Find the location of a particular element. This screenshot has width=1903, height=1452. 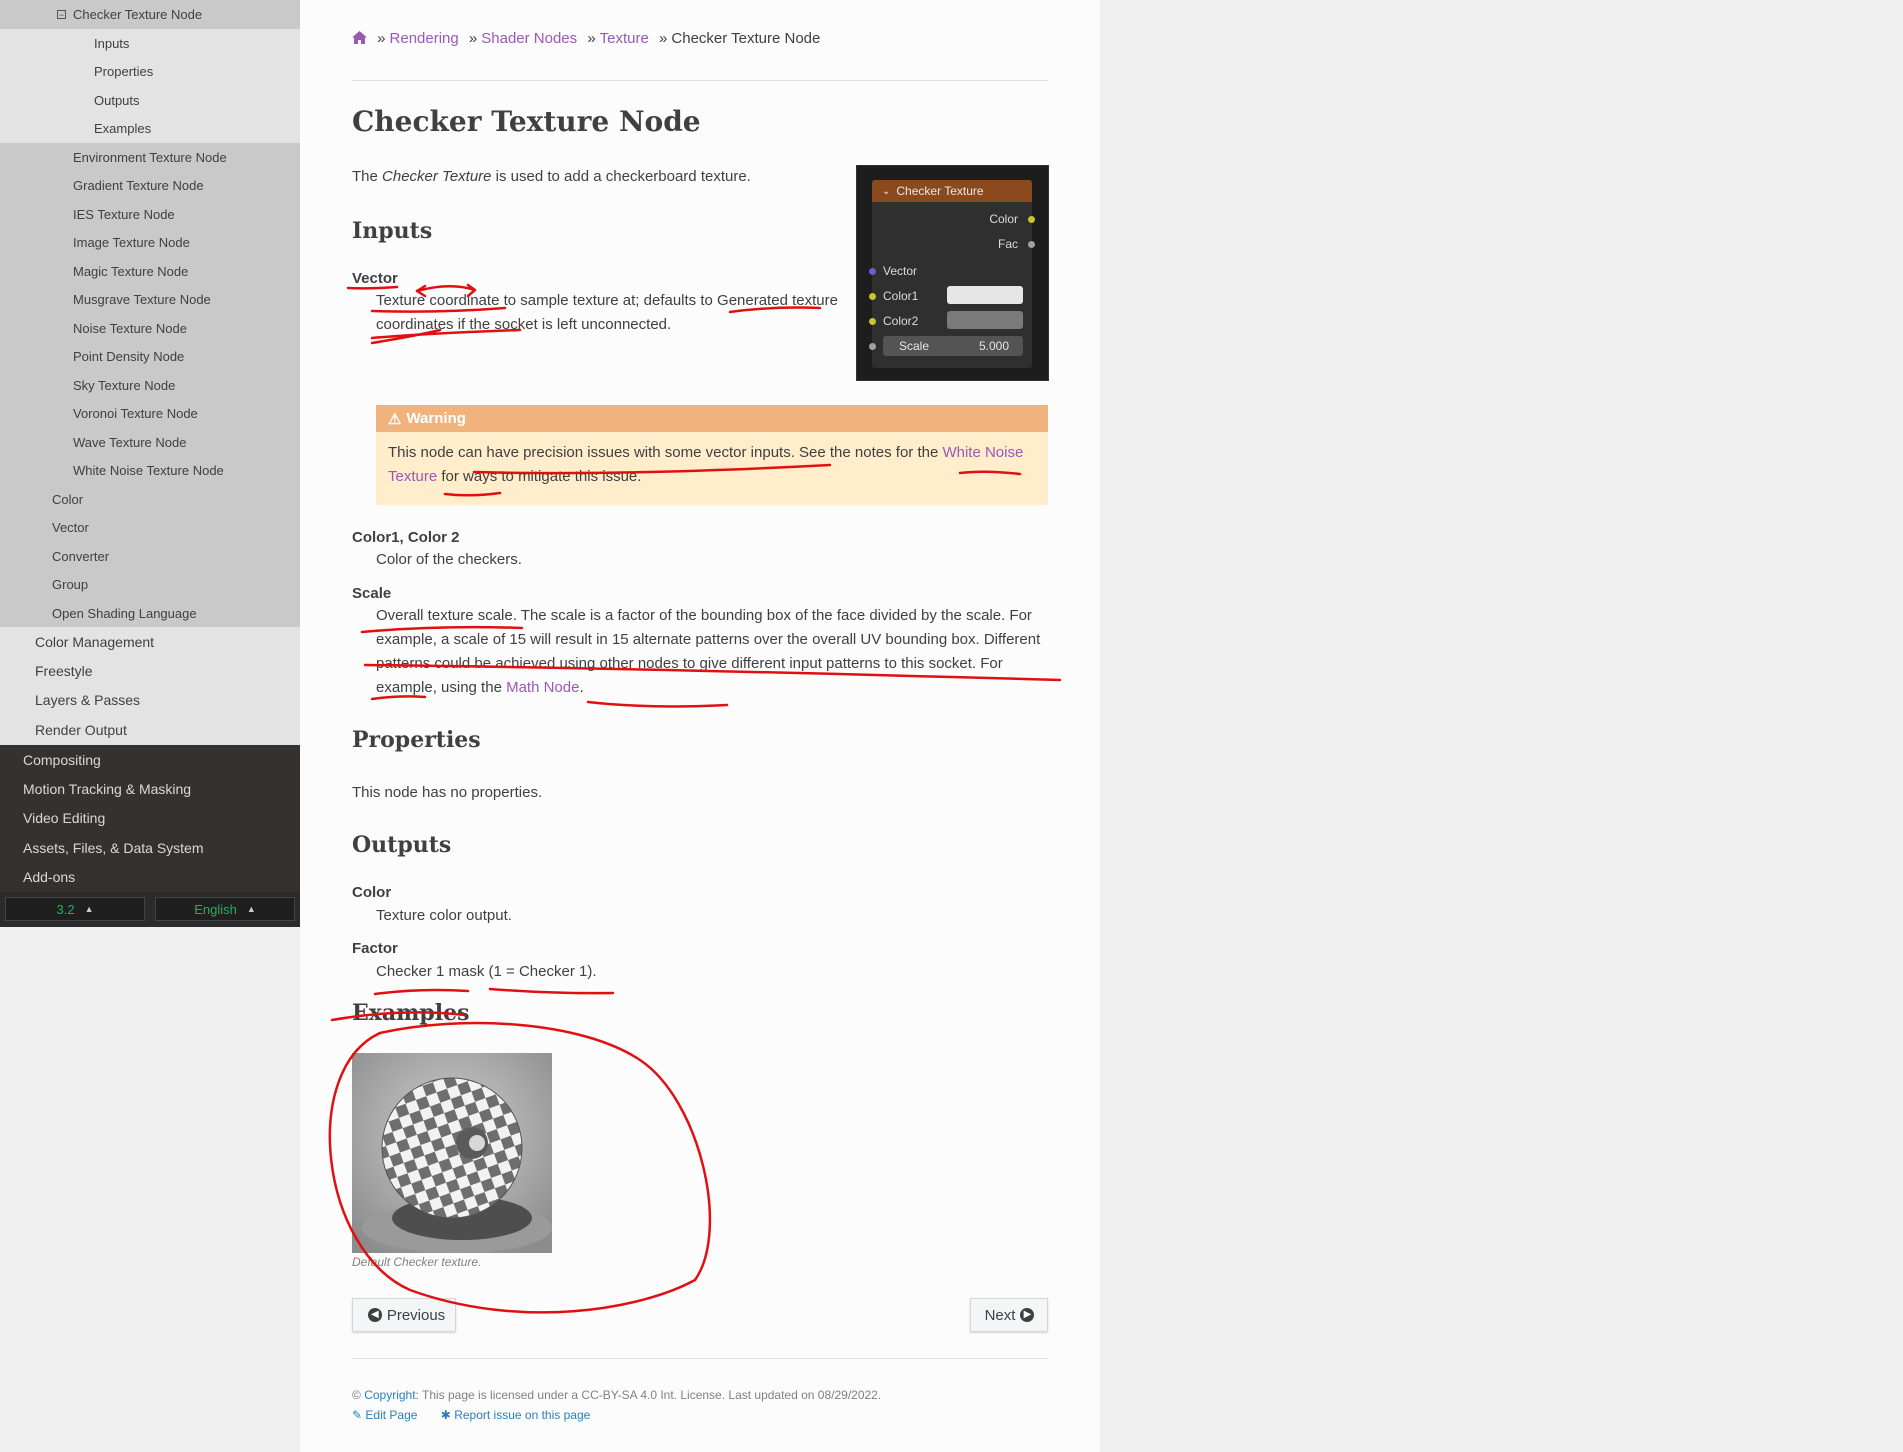

bug-icon: ✱ is located at coordinates (445, 1415).